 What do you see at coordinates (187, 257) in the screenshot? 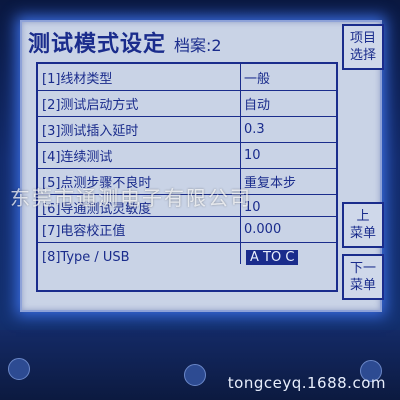
I see `settings-row-selected: [8]Type / USB A TO C` at bounding box center [187, 257].